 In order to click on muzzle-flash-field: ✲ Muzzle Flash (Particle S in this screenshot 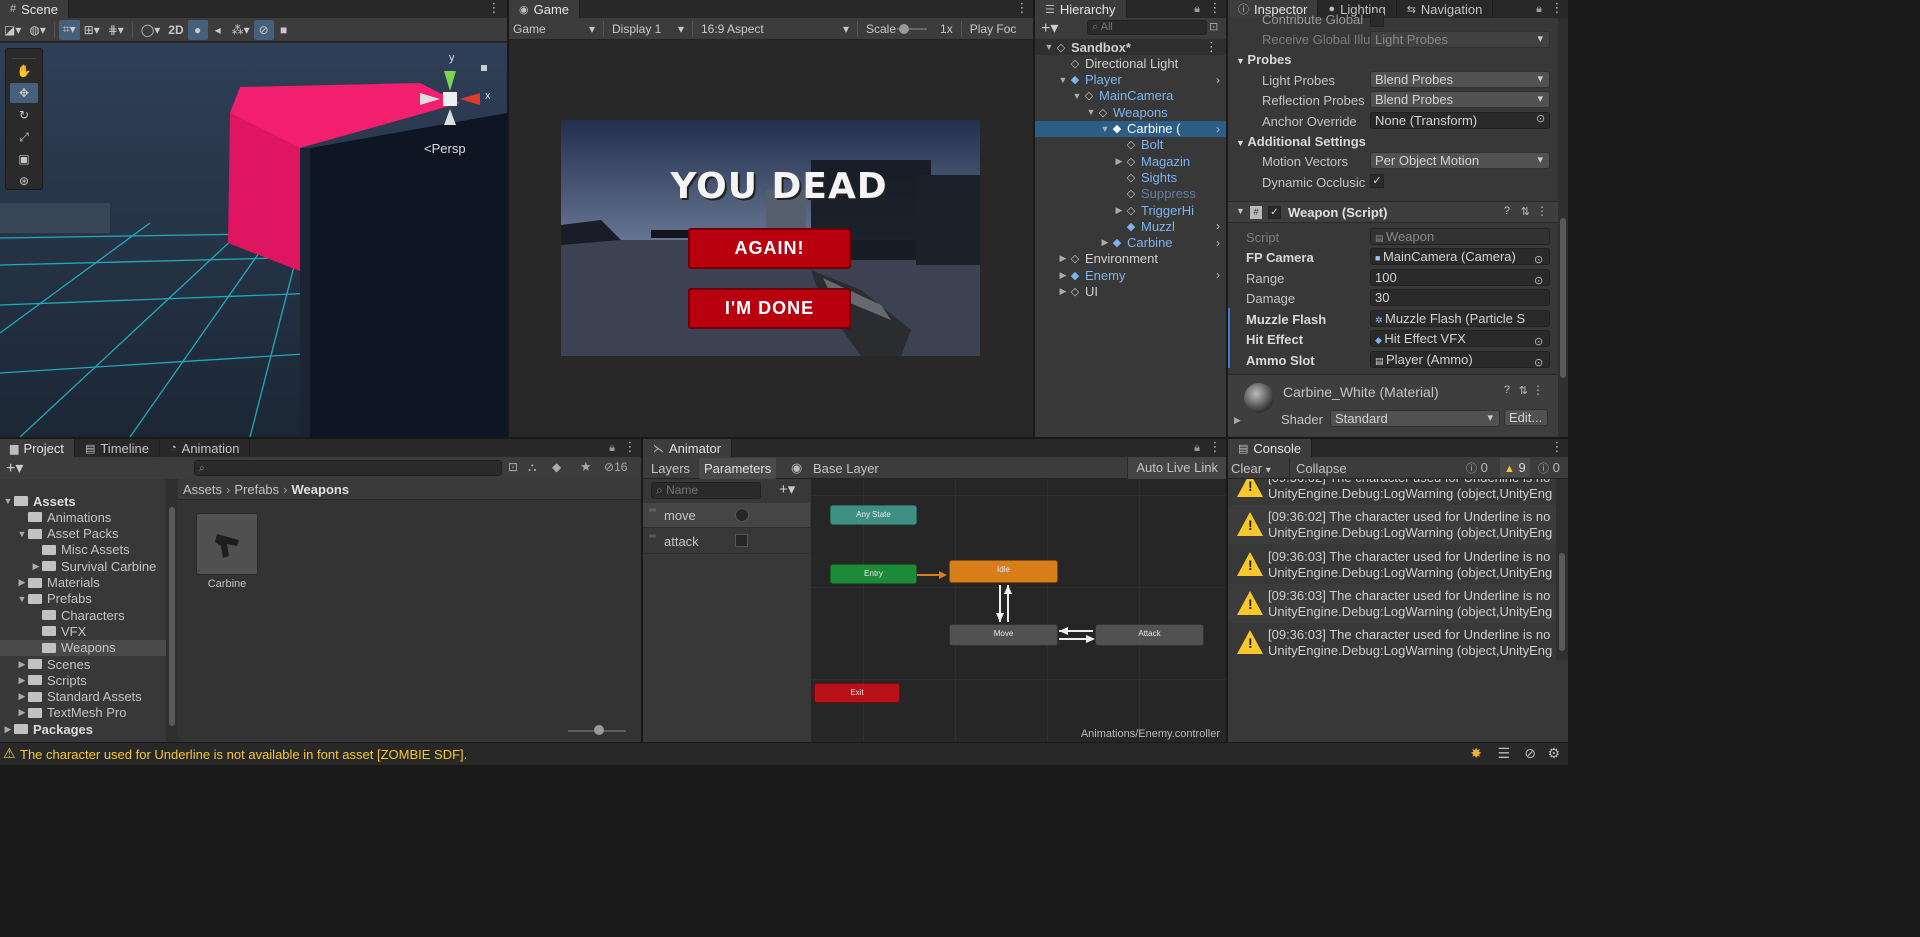, I will do `click(1460, 318)`.